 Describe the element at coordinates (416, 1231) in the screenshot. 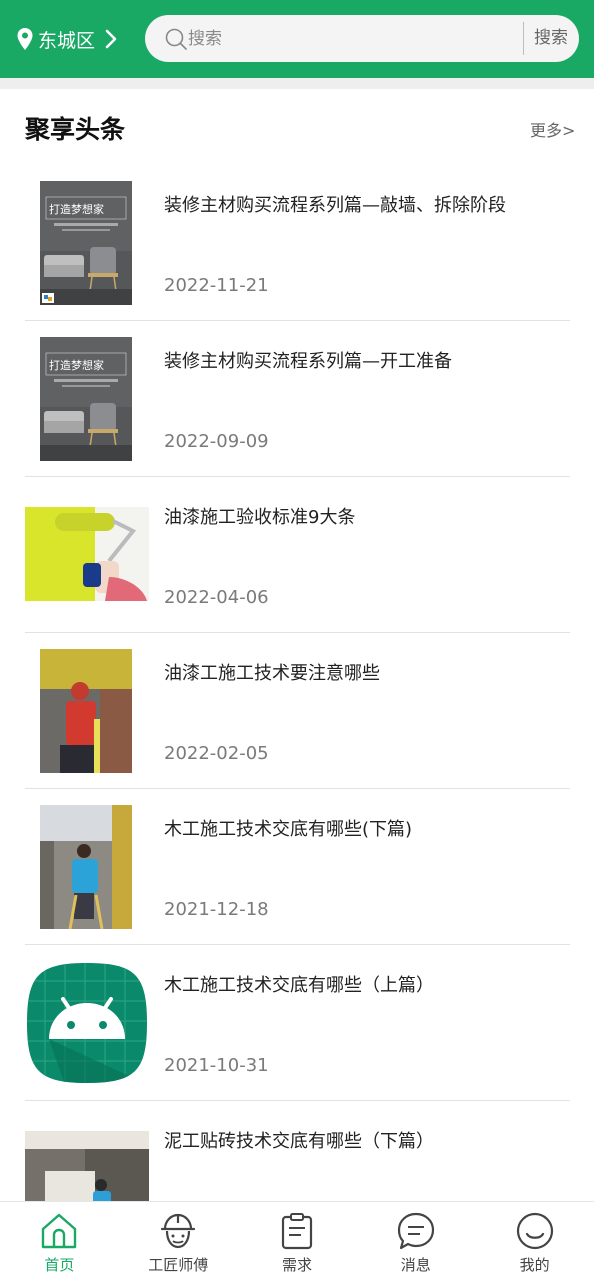

I see `message-icon` at that location.